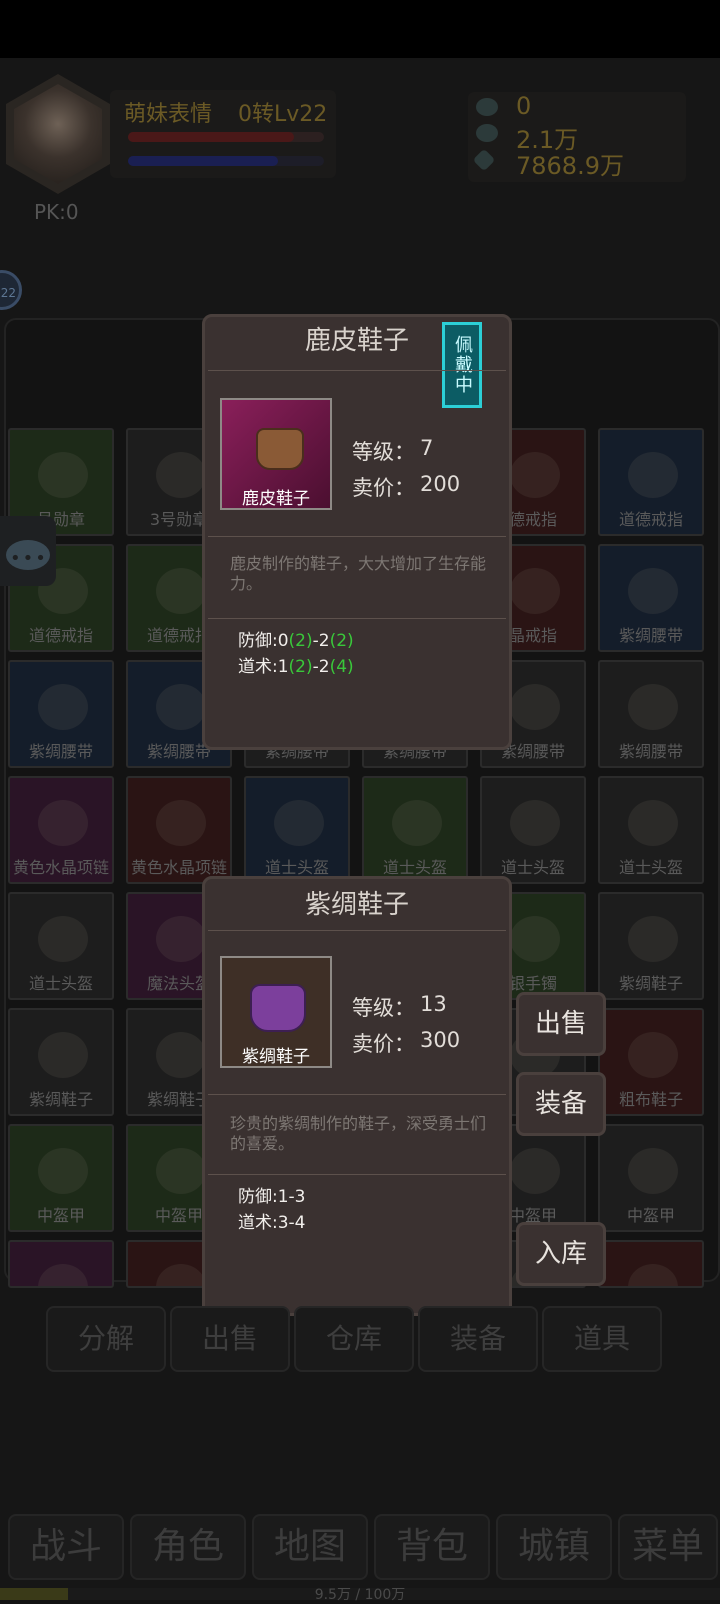 The width and height of the screenshot is (720, 1604). What do you see at coordinates (283, 114) in the screenshot?
I see `player-level: 0转Lv22` at bounding box center [283, 114].